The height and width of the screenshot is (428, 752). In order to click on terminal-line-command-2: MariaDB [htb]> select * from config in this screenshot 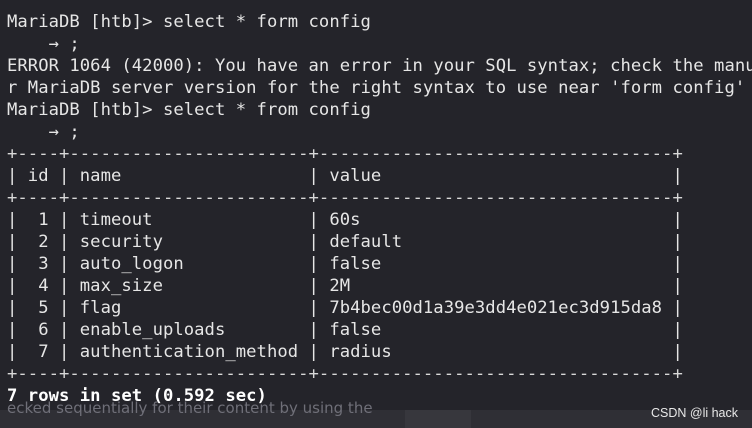, I will do `click(189, 110)`.